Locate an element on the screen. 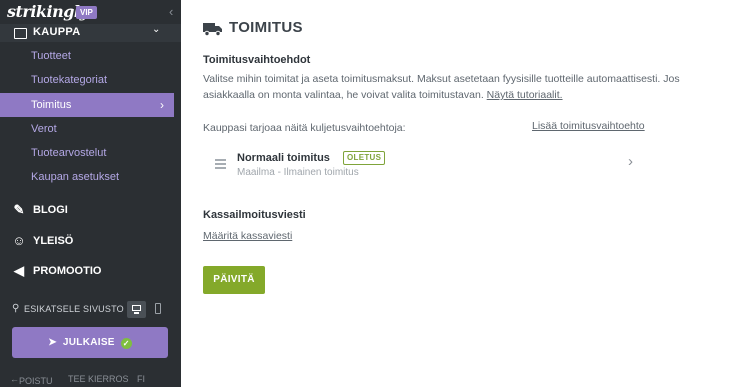 Image resolution: width=730 pixels, height=387 pixels. sidebar-item-label: BLOGI is located at coordinates (50, 210).